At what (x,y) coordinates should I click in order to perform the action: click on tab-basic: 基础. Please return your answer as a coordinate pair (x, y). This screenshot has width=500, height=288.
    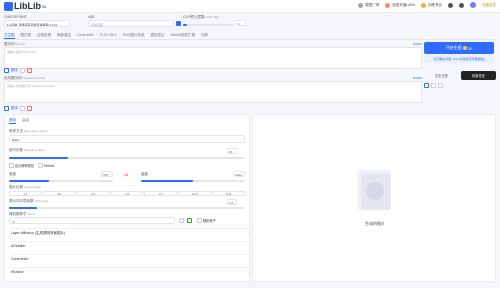
    Looking at the image, I should click on (12, 121).